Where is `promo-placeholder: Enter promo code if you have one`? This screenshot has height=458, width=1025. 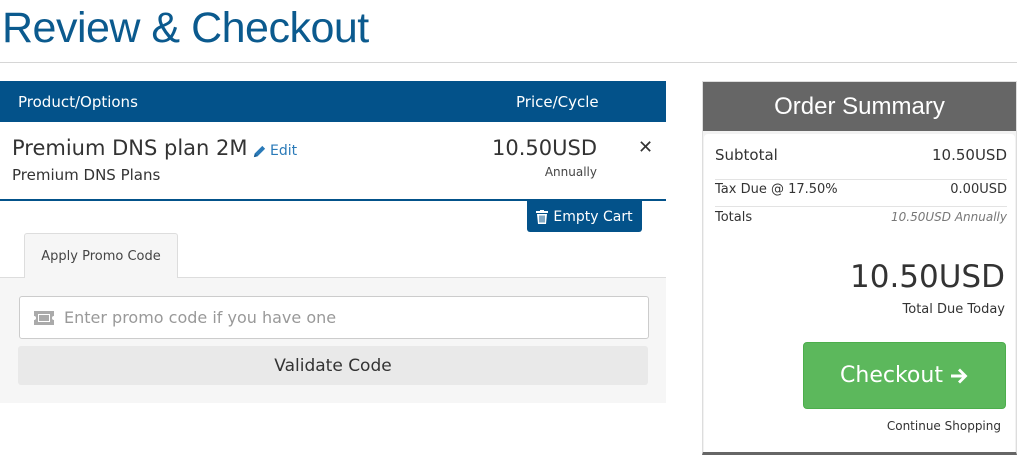 promo-placeholder: Enter promo code if you have one is located at coordinates (200, 317).